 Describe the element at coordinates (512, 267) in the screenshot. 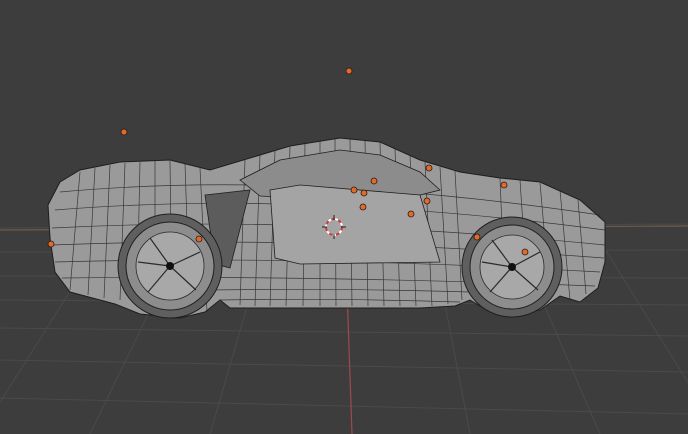

I see `front-wheel` at that location.